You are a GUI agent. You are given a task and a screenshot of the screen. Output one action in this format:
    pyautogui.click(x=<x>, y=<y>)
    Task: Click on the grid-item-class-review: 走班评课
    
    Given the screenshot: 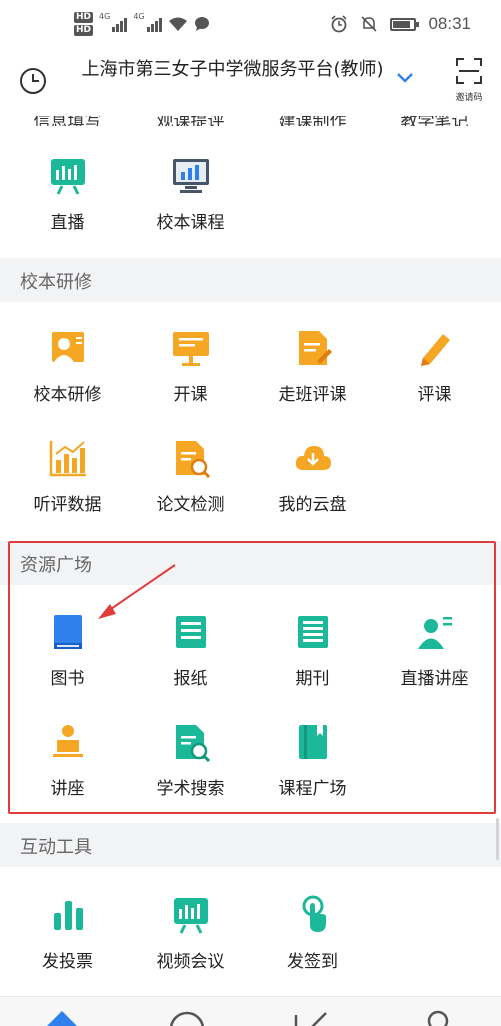 What is the action you would take?
    pyautogui.click(x=312, y=378)
    